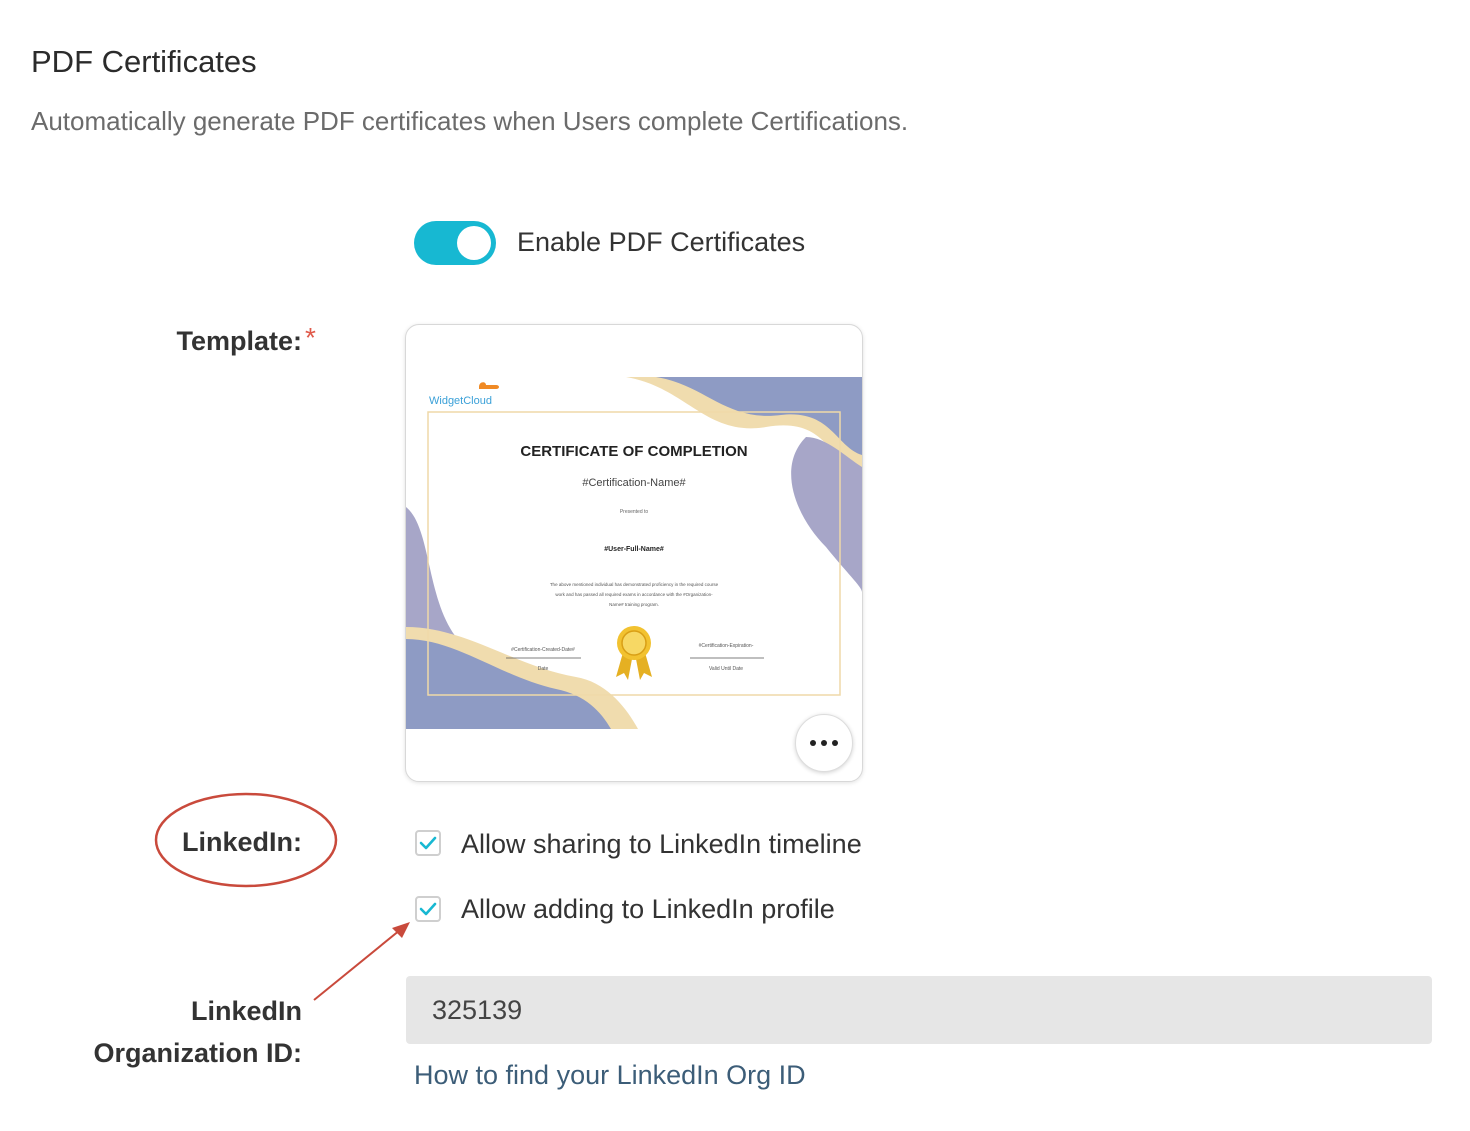 The width and height of the screenshot is (1470, 1131). What do you see at coordinates (144, 61) in the screenshot?
I see `section-title: PDF Certificates` at bounding box center [144, 61].